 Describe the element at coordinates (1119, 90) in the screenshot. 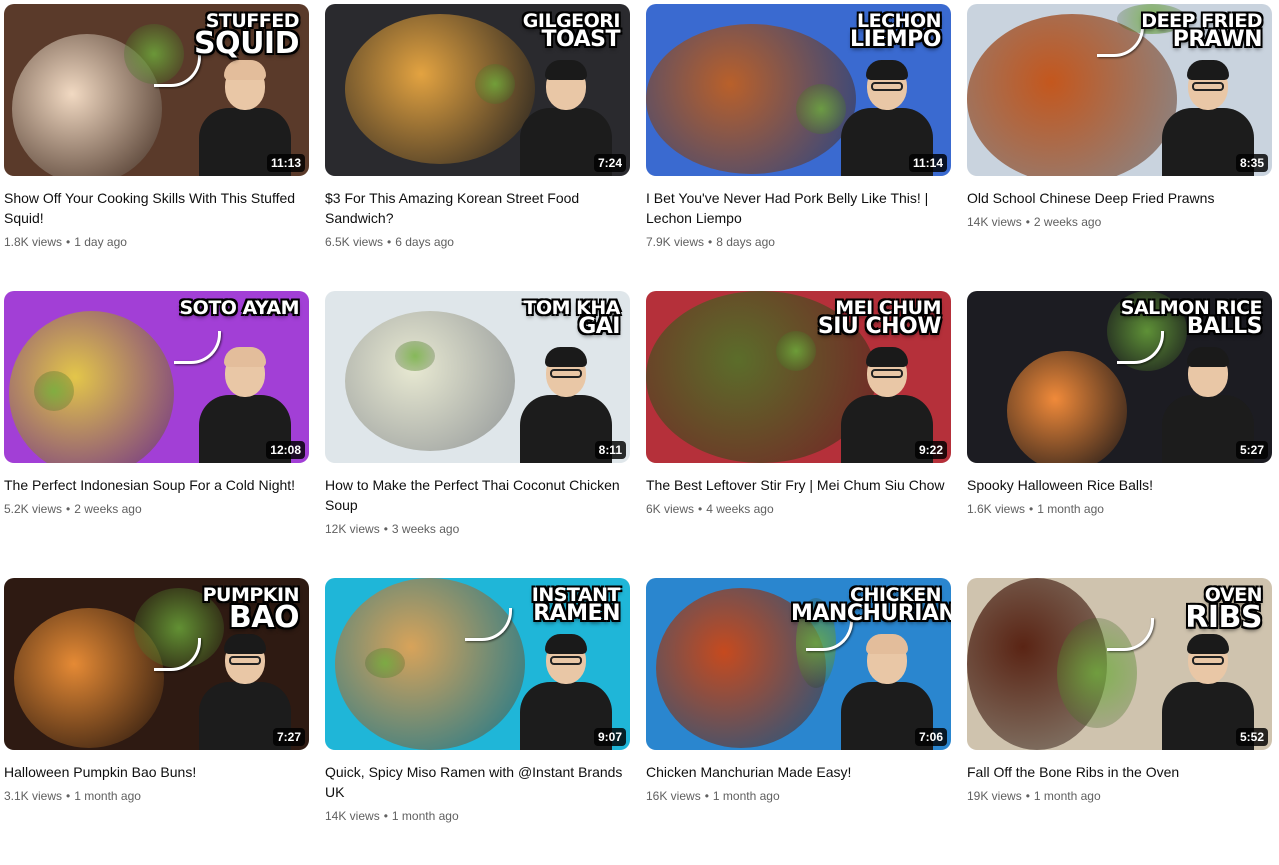

I see `video-thumbnail: Deep Fried Prawn 8:35` at that location.